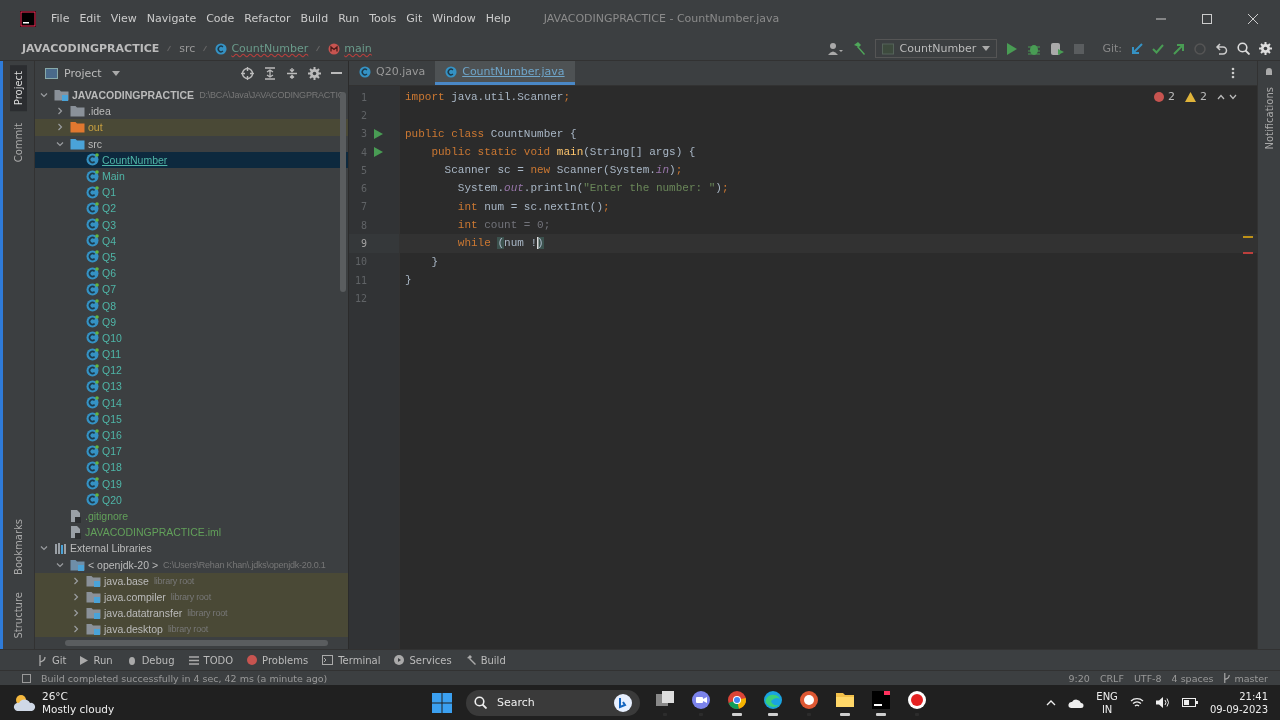 Image resolution: width=1280 pixels, height=720 pixels. What do you see at coordinates (349, 18) in the screenshot?
I see `menu-item: Run` at bounding box center [349, 18].